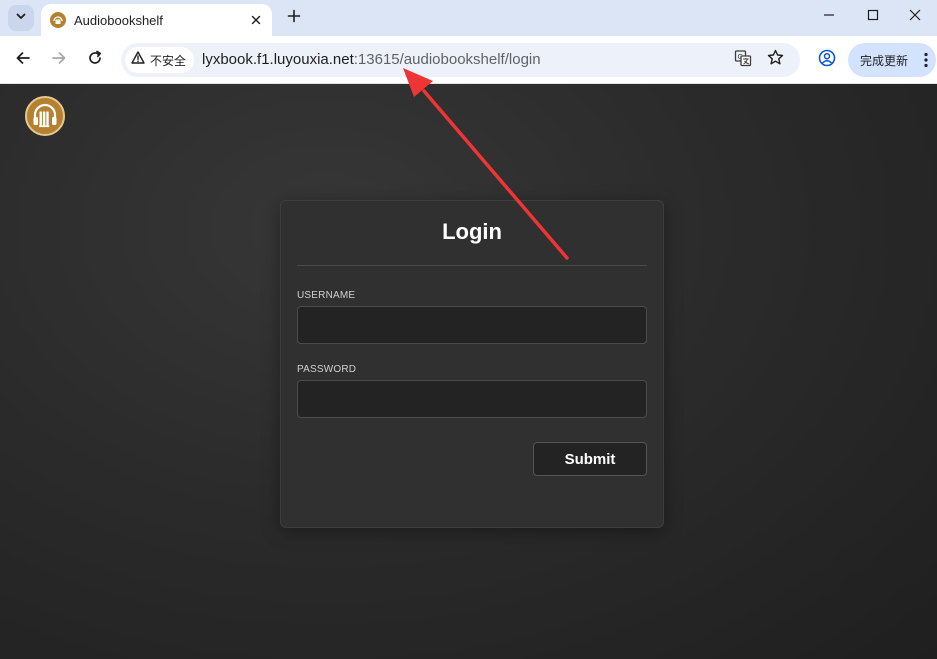  Describe the element at coordinates (472, 325) in the screenshot. I see `username-input` at that location.